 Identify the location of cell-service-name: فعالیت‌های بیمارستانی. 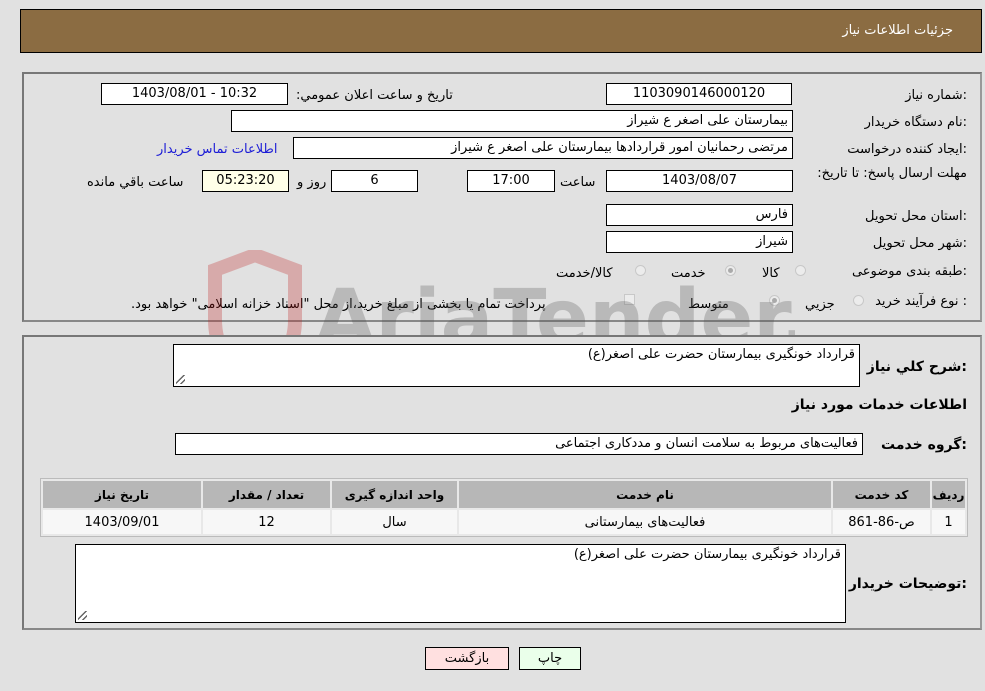
(645, 522).